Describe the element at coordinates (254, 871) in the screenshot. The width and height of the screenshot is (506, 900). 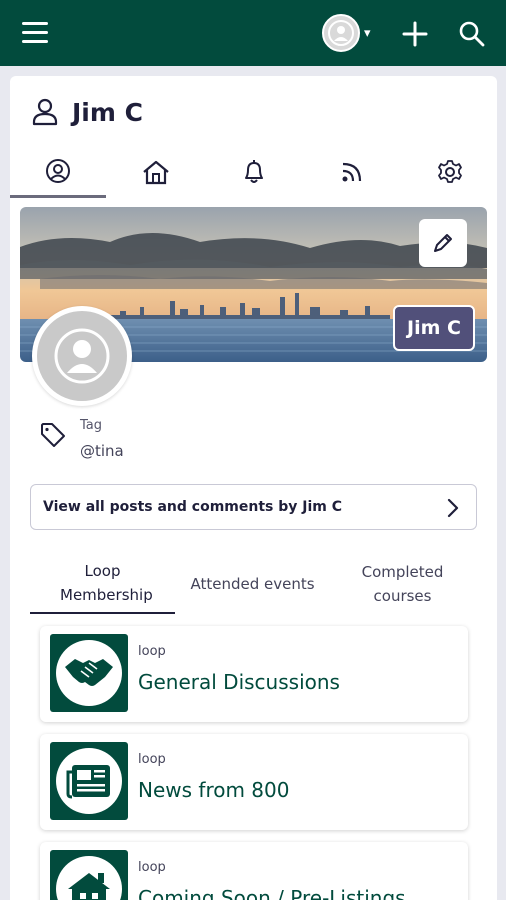
I see `list-item: loop Coming Soon / Pre-Listings` at that location.